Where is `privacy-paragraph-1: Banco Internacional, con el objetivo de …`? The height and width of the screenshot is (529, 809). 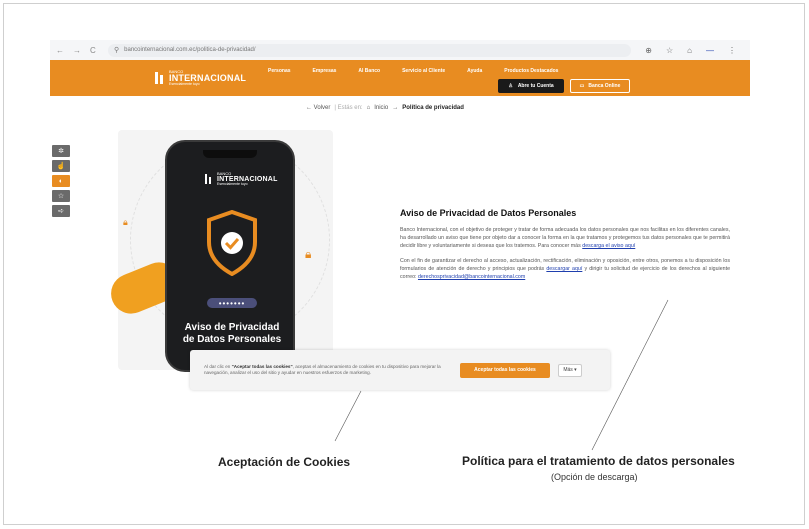 privacy-paragraph-1: Banco Internacional, con el objetivo de … is located at coordinates (565, 239).